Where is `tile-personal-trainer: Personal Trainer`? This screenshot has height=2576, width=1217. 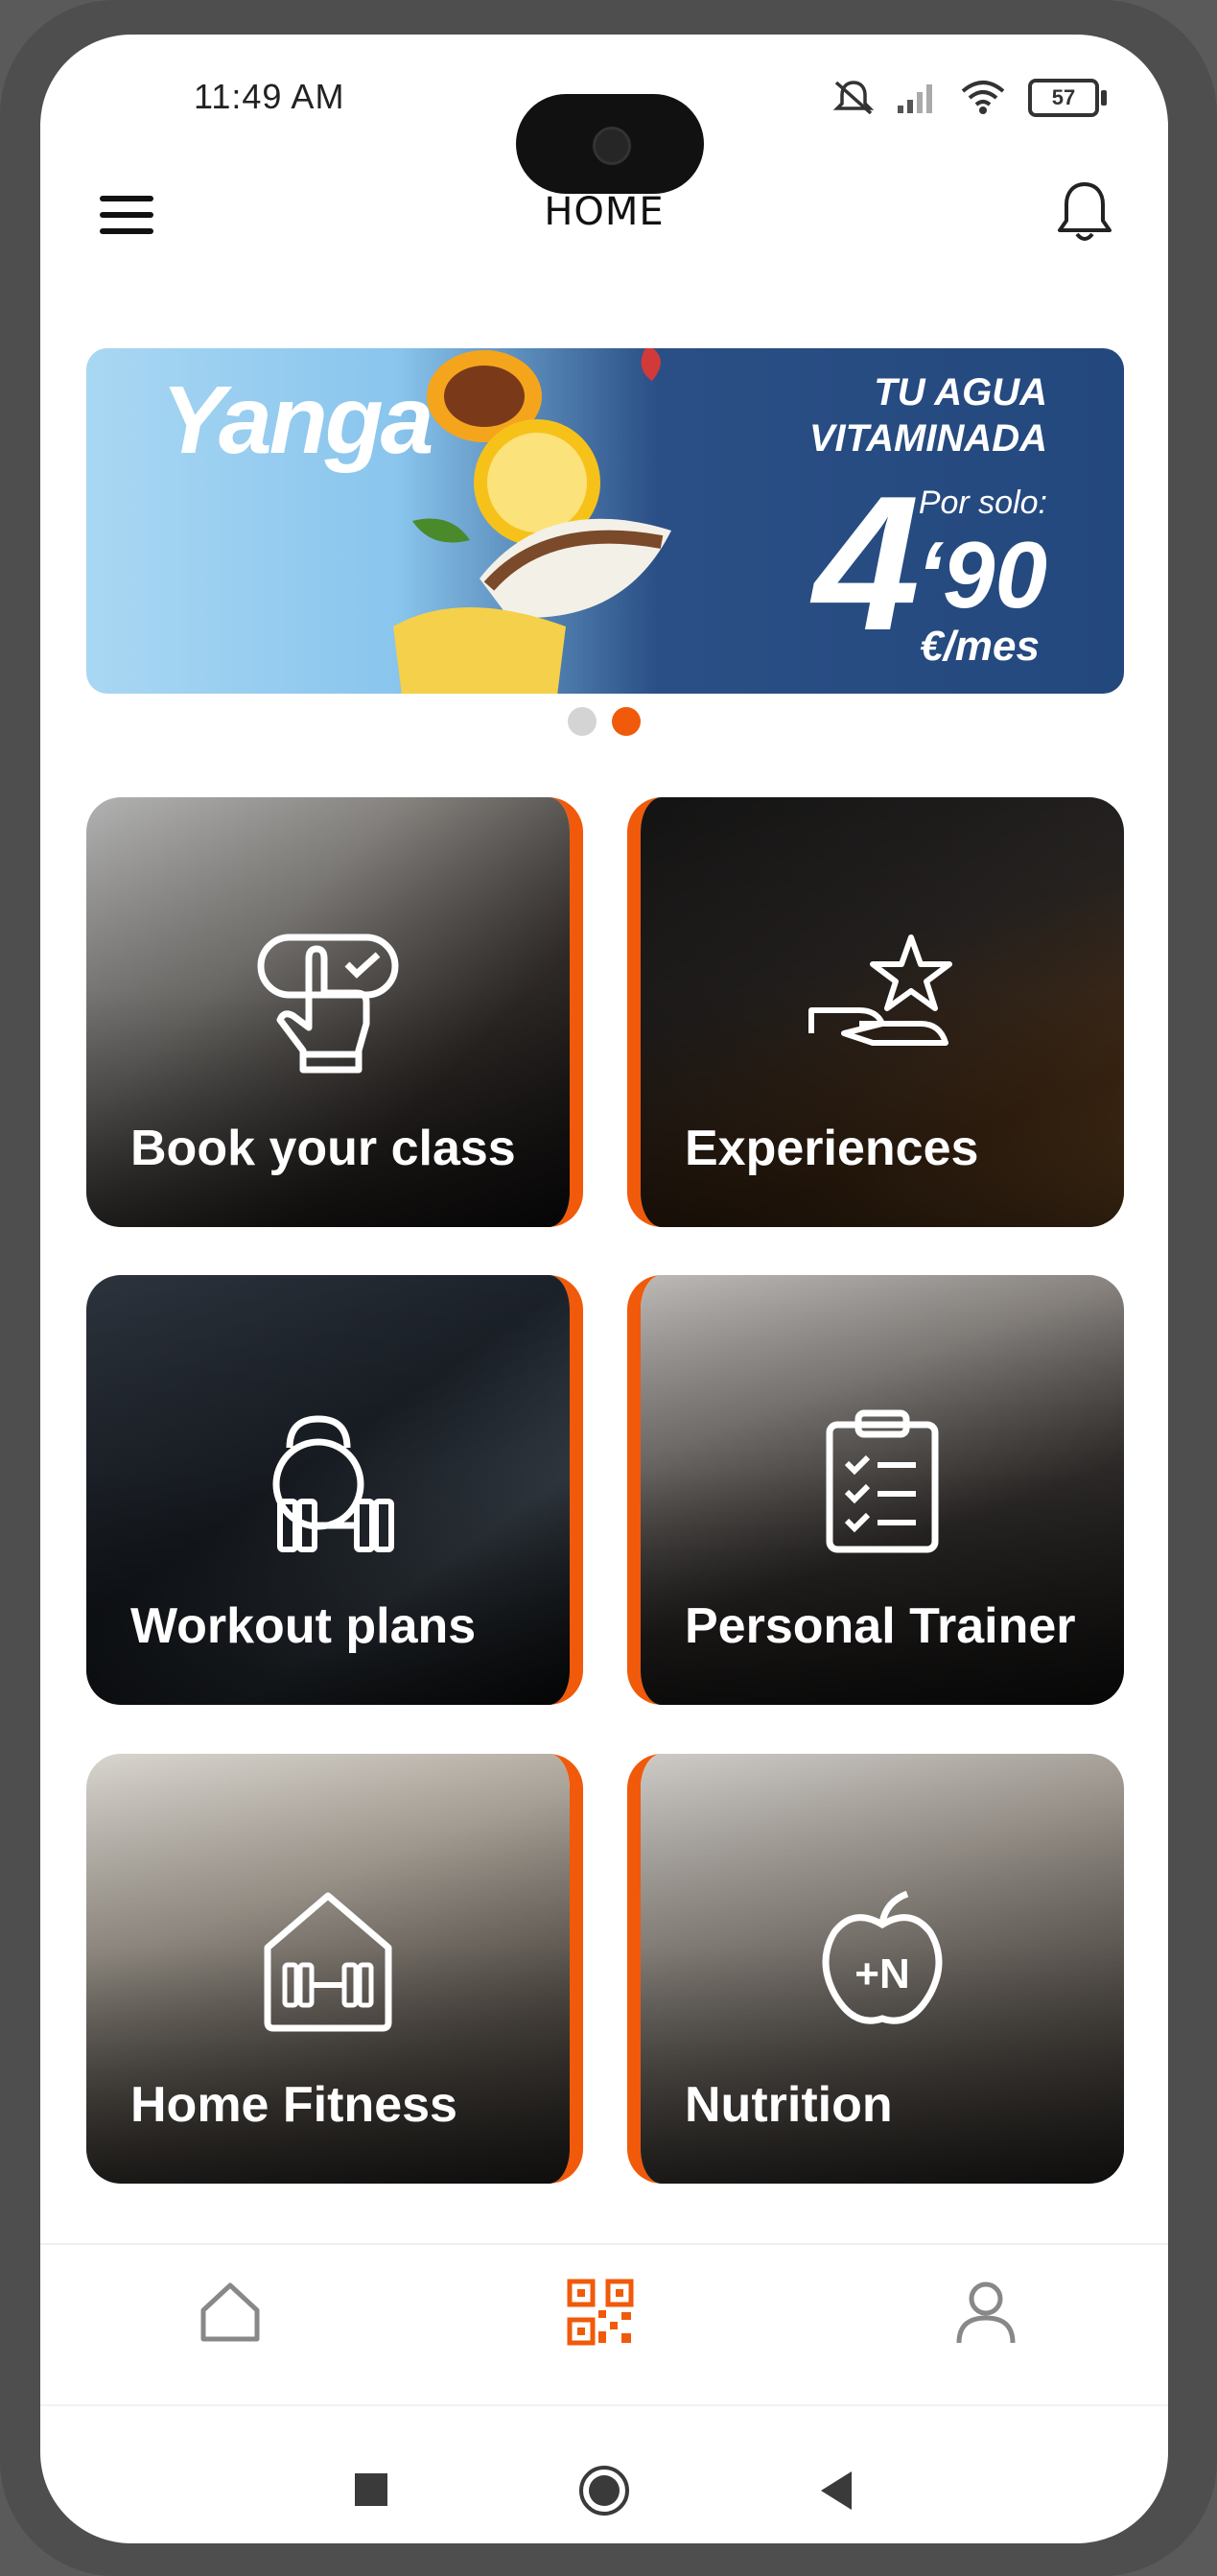 tile-personal-trainer: Personal Trainer is located at coordinates (876, 1490).